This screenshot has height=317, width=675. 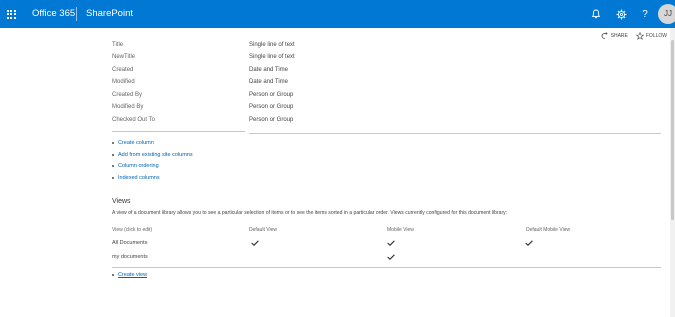 I want to click on follow-button: FOLLOW, so click(x=651, y=36).